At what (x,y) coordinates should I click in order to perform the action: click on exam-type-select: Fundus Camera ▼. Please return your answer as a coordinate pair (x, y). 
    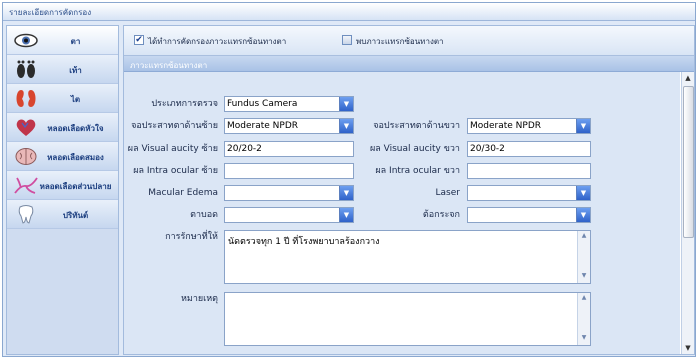
    Looking at the image, I should click on (289, 104).